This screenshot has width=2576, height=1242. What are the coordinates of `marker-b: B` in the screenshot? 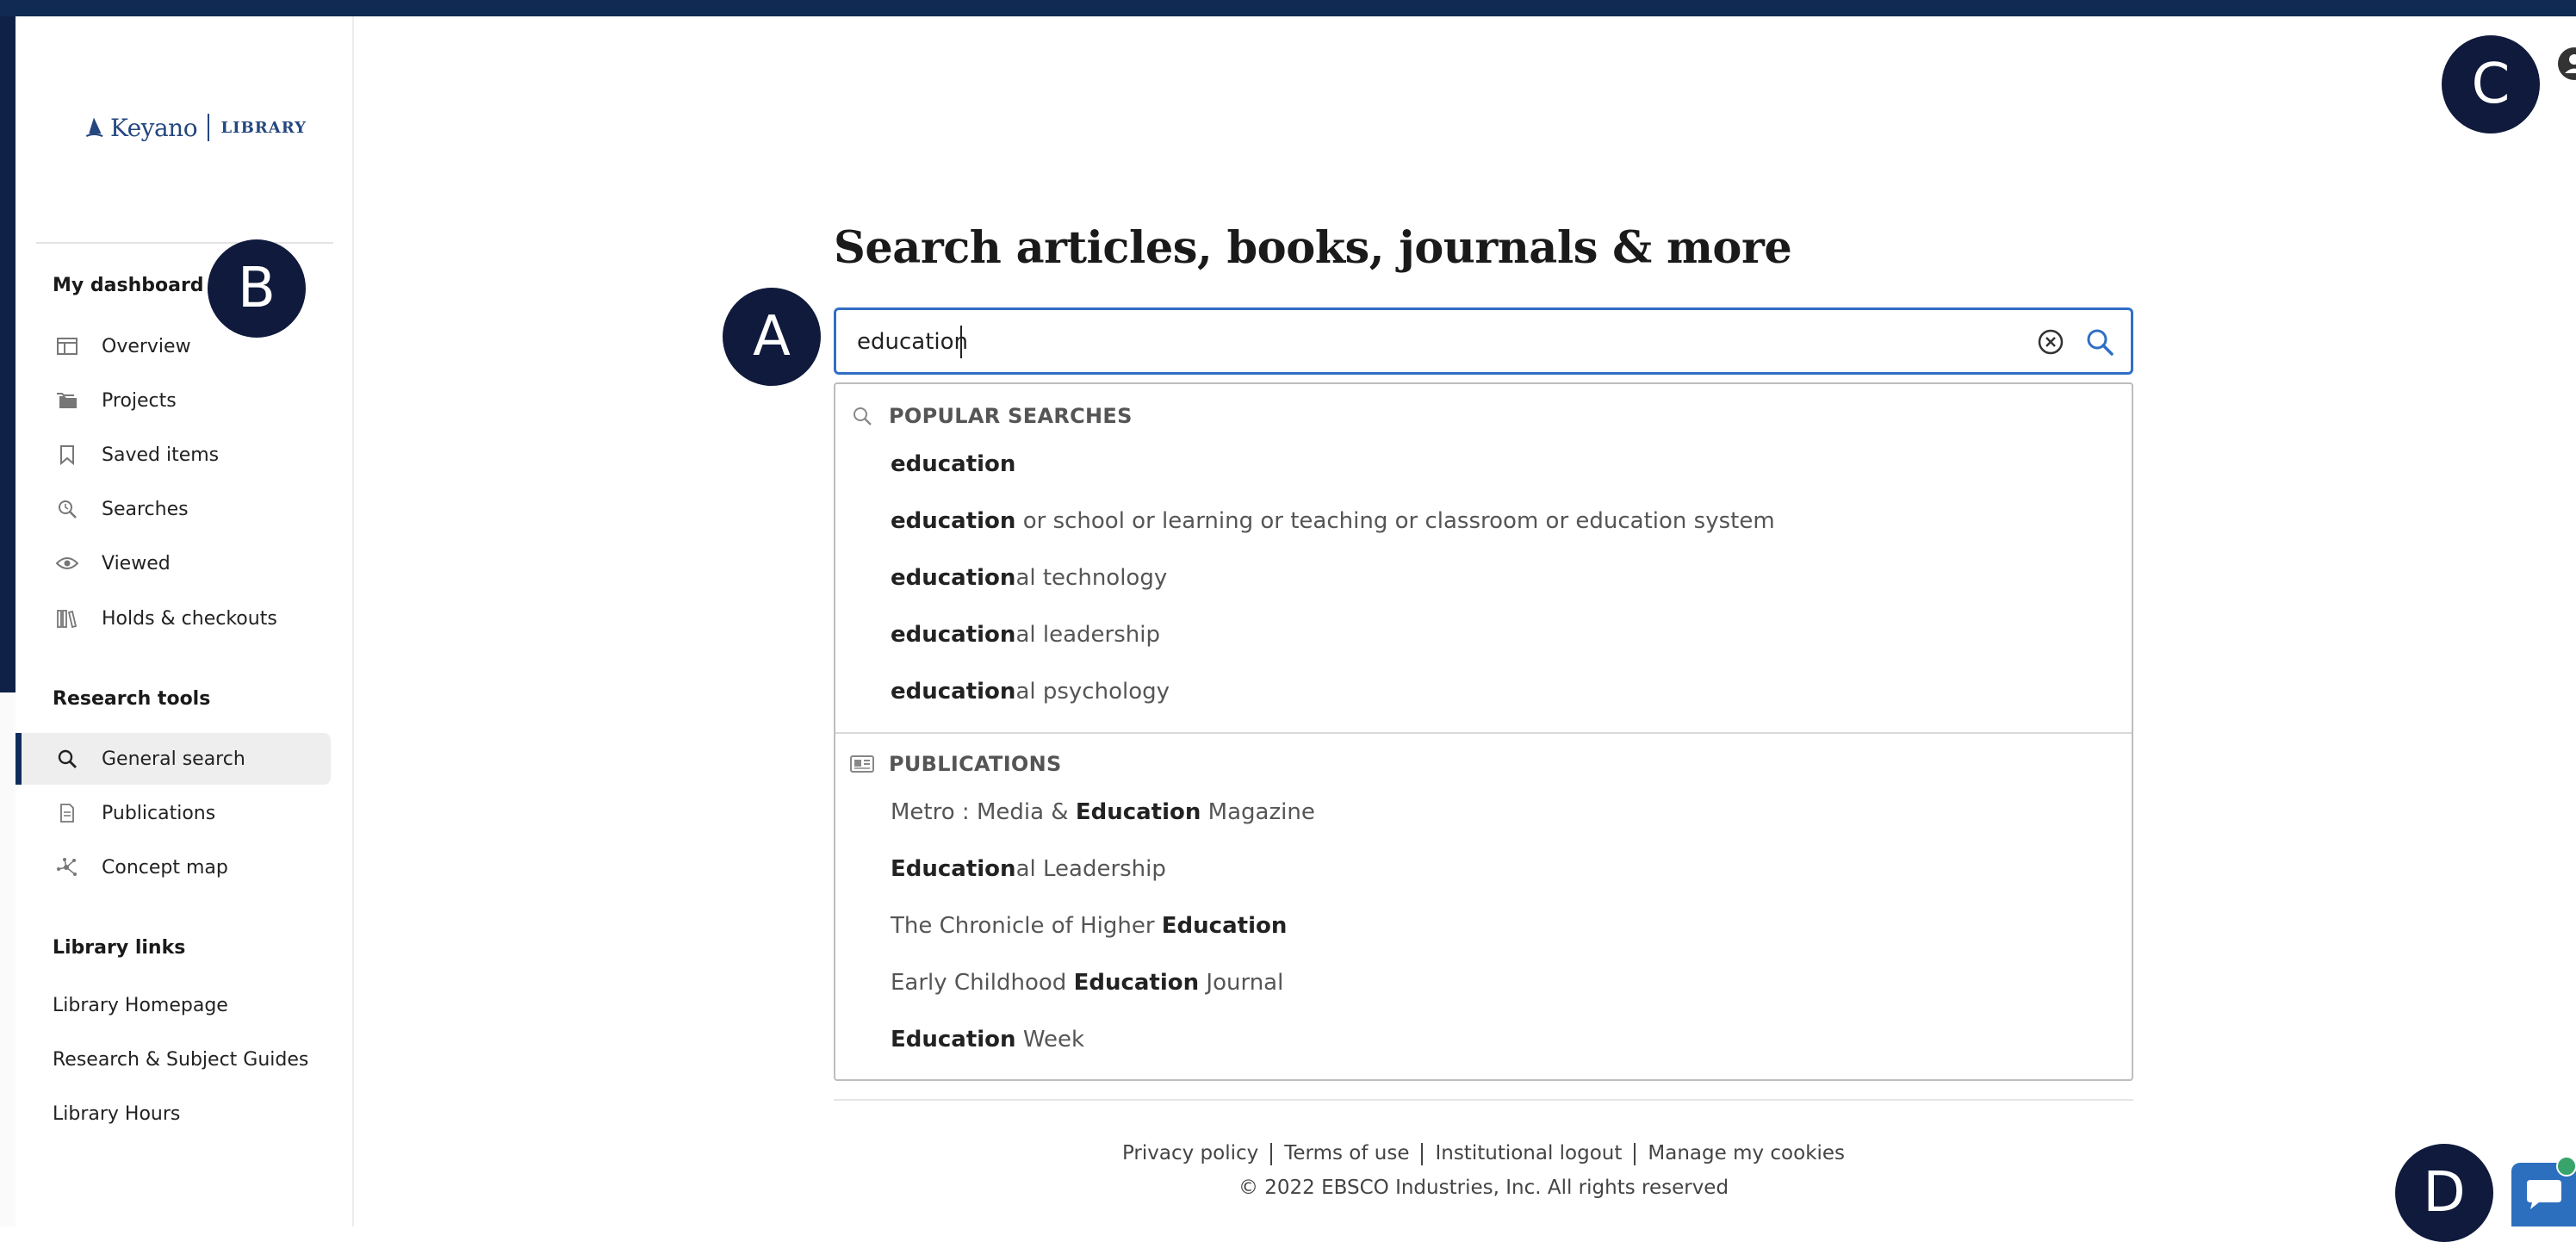 It's located at (257, 288).